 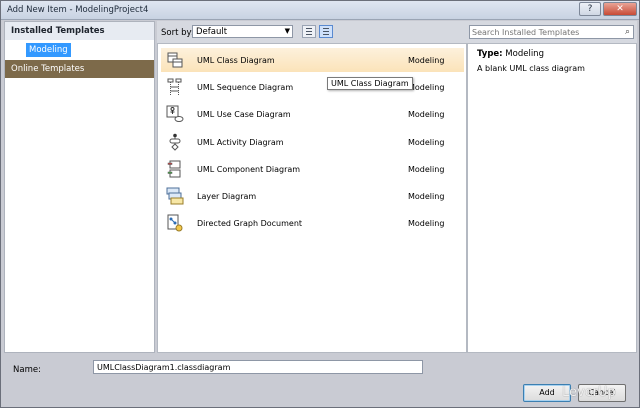 I want to click on list-view-button, so click(x=326, y=31).